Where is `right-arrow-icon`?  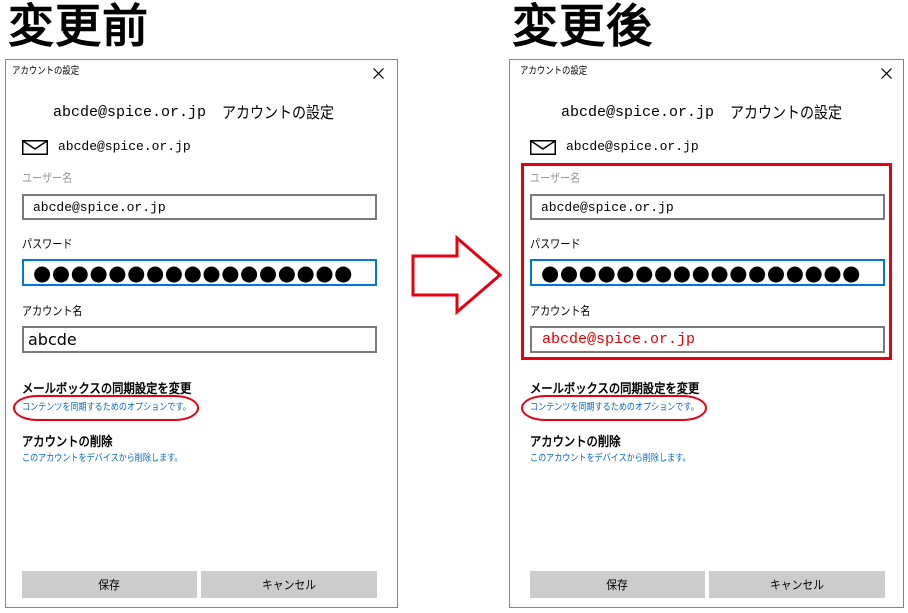
right-arrow-icon is located at coordinates (457, 275).